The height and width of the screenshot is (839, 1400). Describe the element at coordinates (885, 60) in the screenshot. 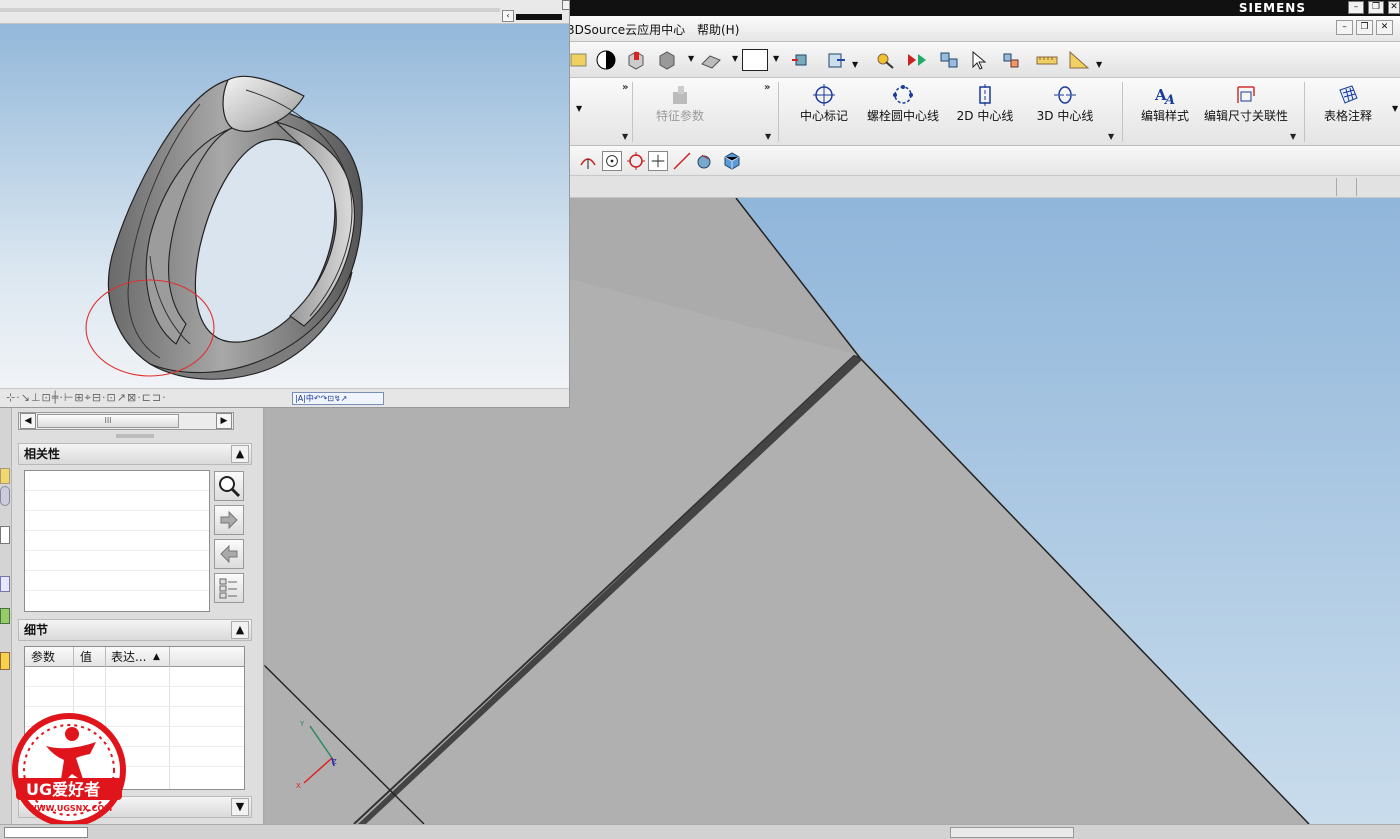

I see `snap-point-icon` at that location.